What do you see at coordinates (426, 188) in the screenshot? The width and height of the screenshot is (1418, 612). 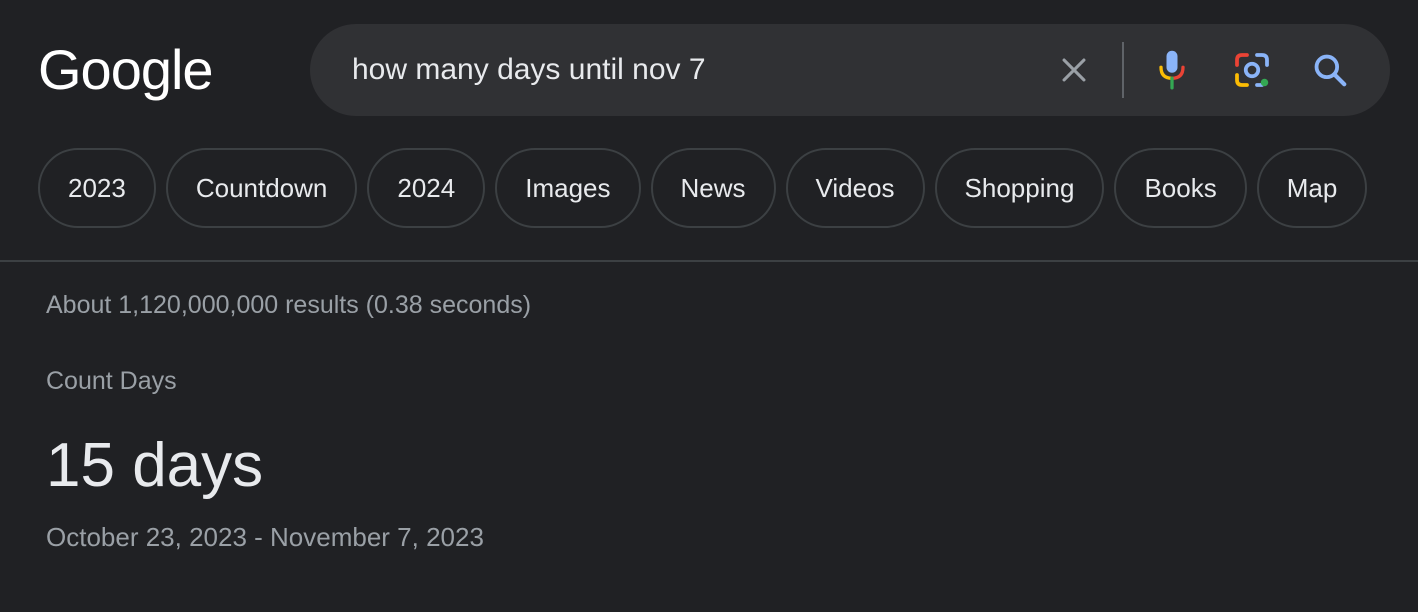 I see `chip-2024: 2024` at bounding box center [426, 188].